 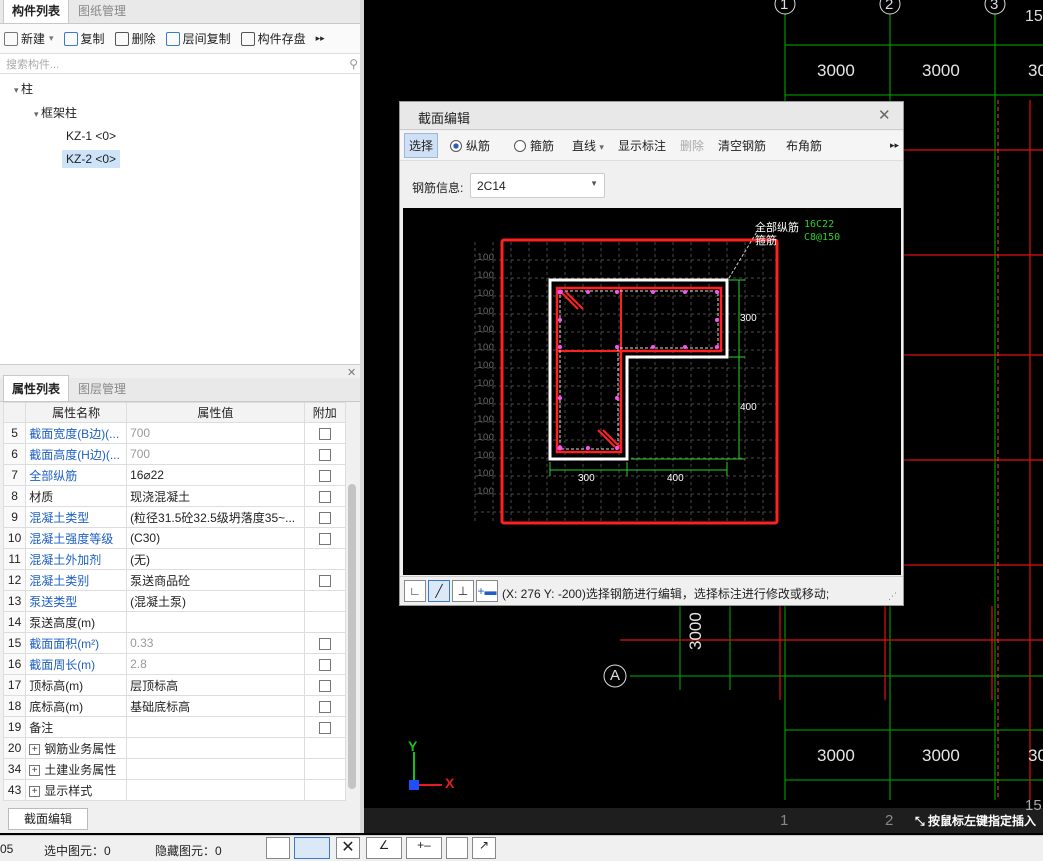 I want to click on tree-item-kz2: KZ-2 <0>, so click(x=91, y=159).